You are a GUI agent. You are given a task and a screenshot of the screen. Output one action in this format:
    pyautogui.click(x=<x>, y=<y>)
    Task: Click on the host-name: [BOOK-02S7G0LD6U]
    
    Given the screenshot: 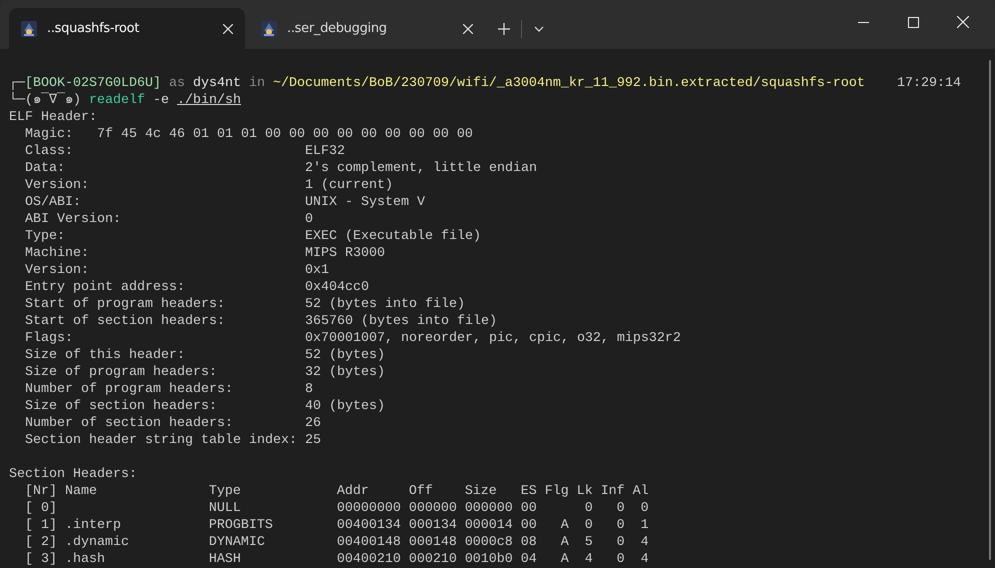 What is the action you would take?
    pyautogui.click(x=93, y=83)
    